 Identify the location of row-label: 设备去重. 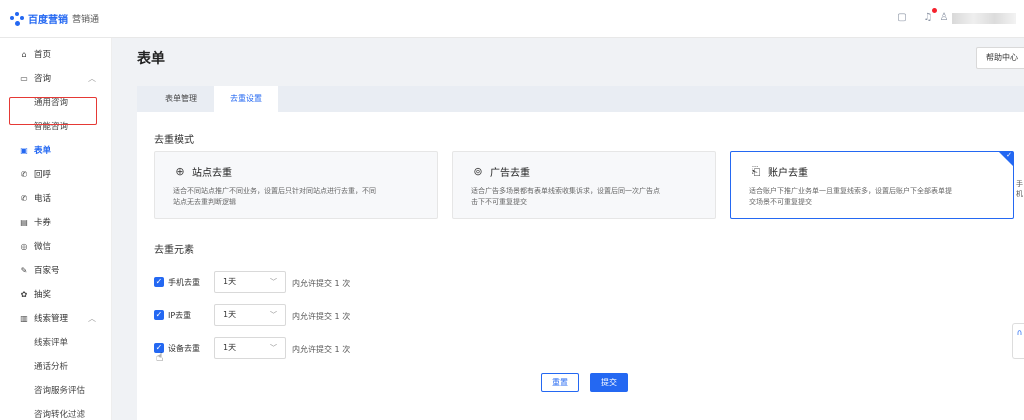
(184, 348).